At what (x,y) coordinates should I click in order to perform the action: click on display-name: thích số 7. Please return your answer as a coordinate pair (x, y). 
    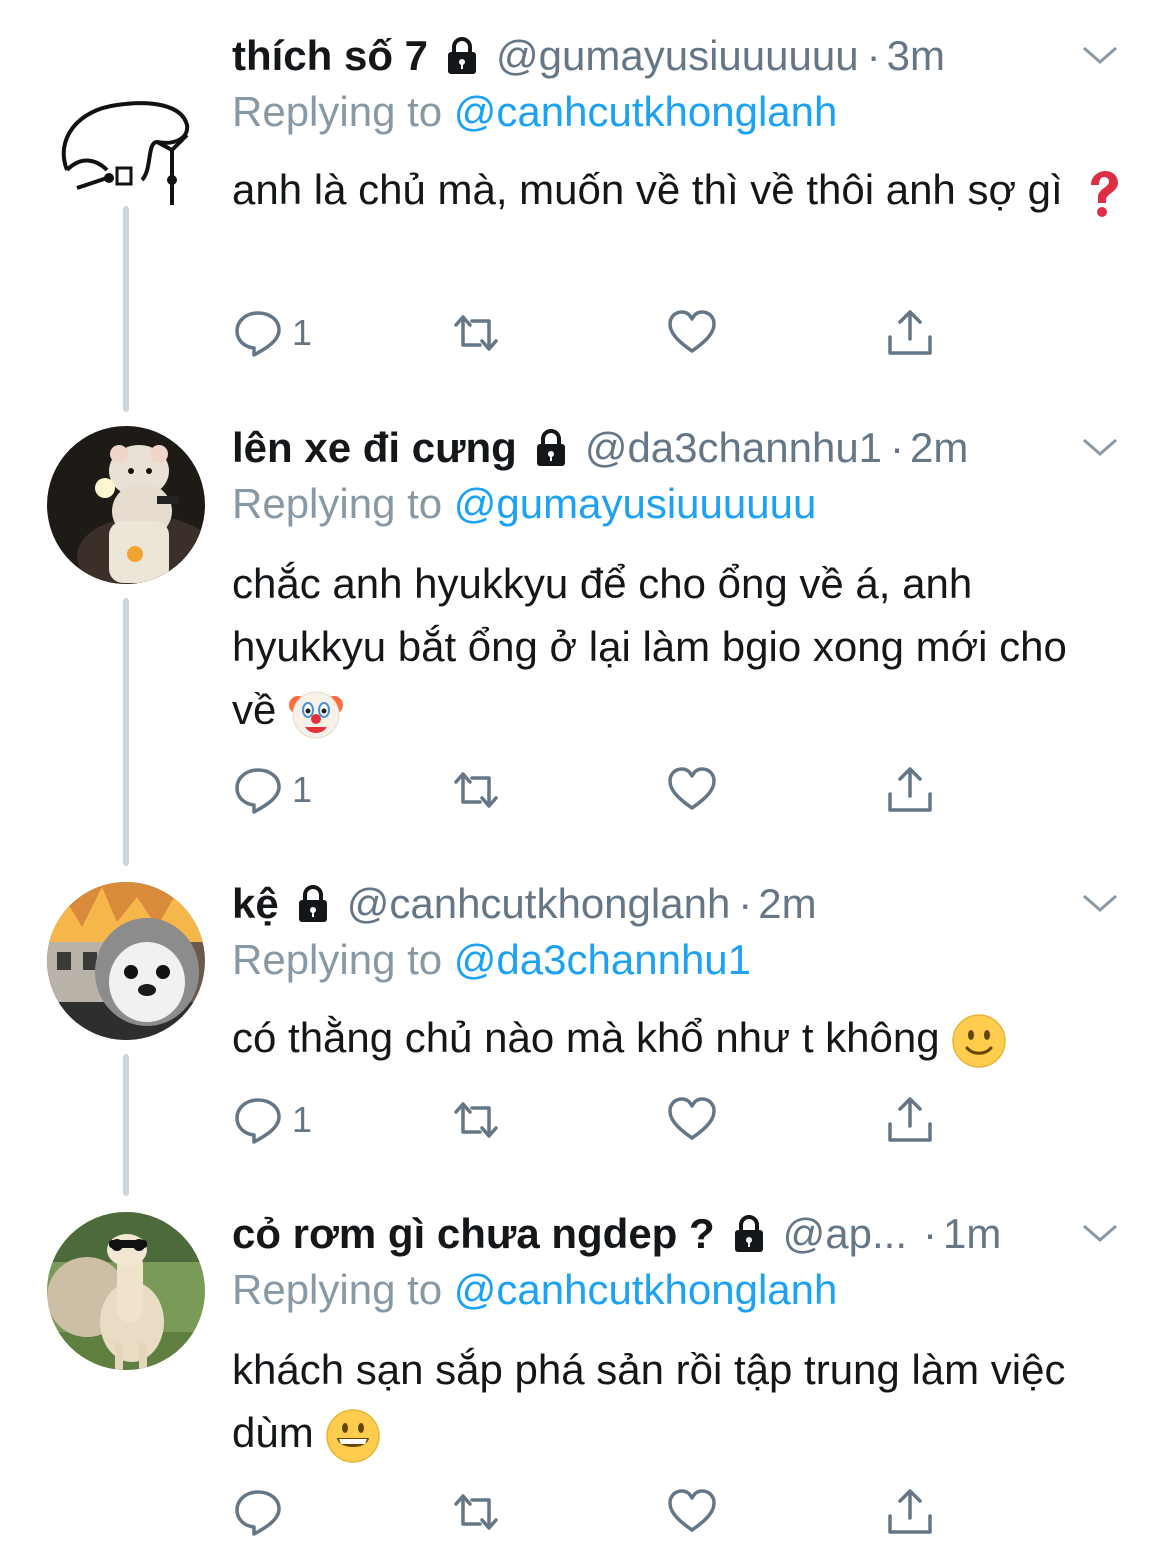
    Looking at the image, I should click on (330, 56).